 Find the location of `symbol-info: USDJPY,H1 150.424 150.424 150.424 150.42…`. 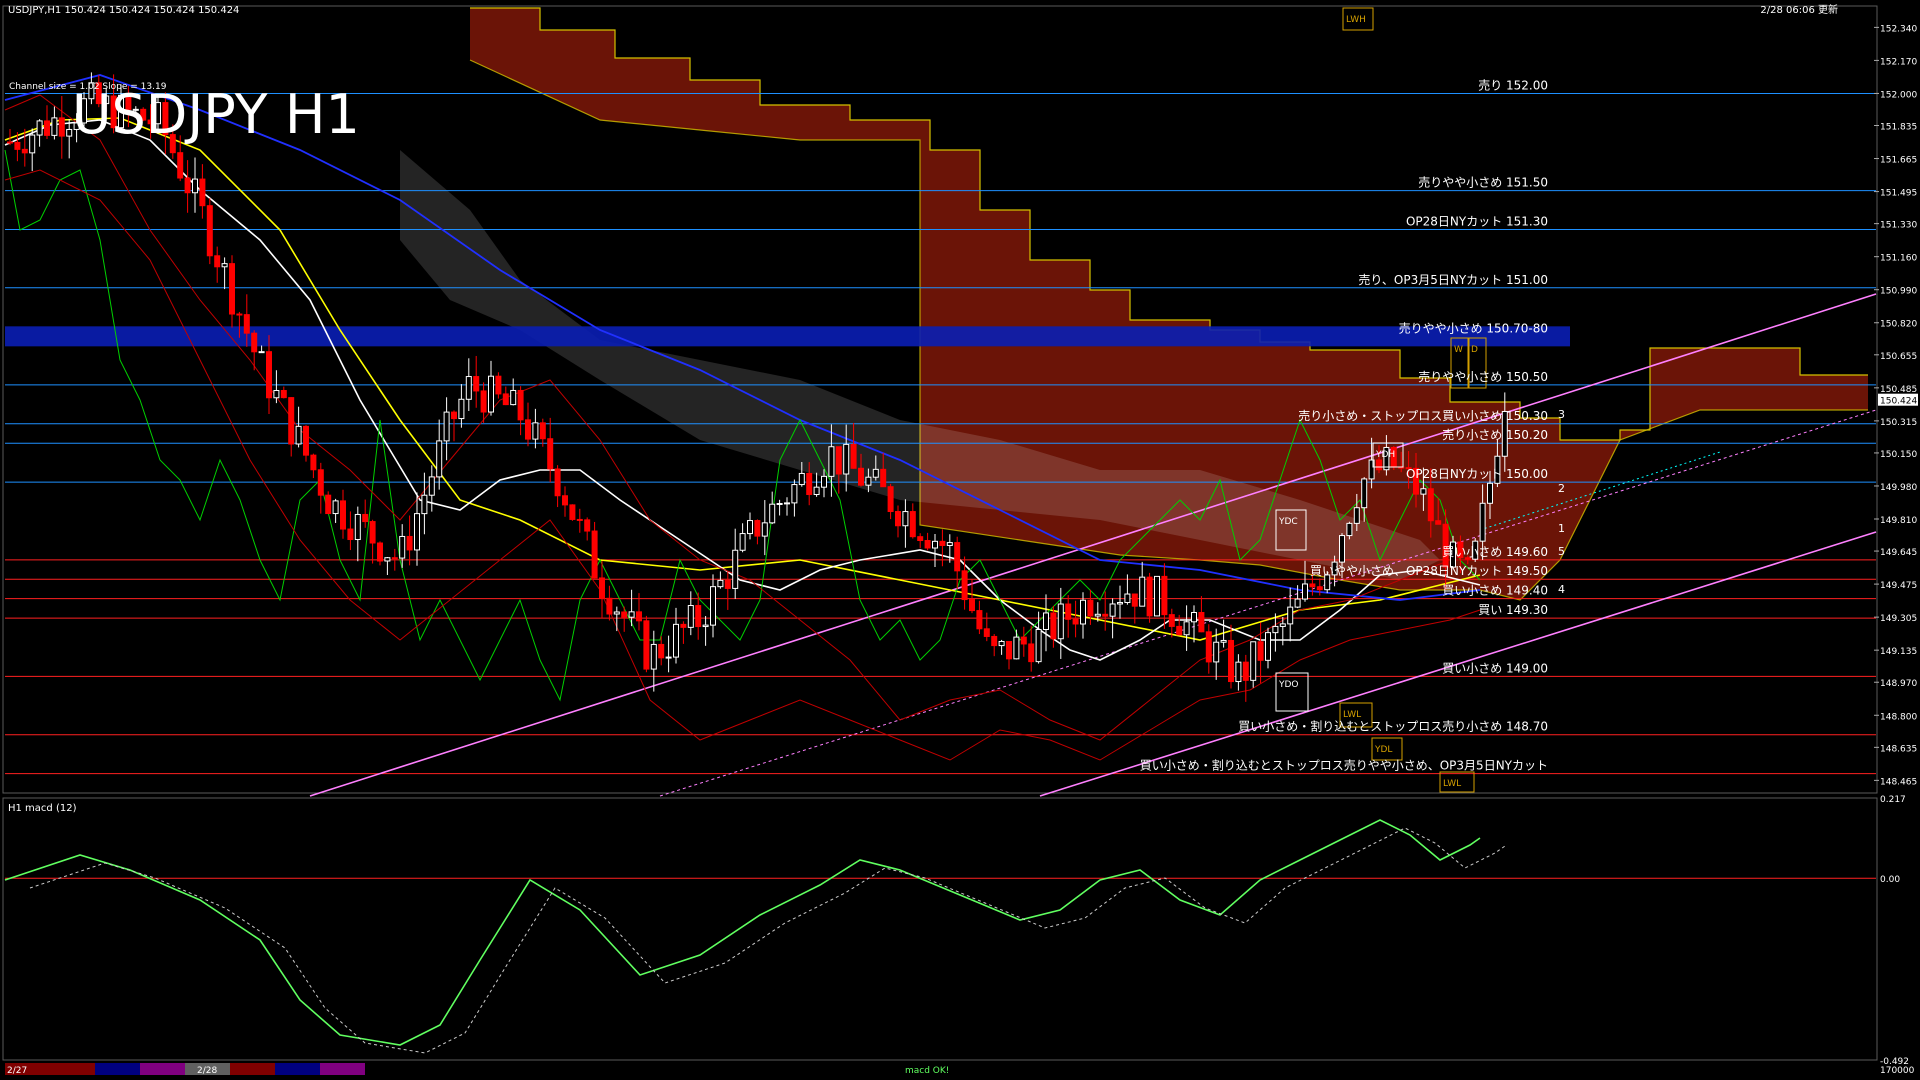

symbol-info: USDJPY,H1 150.424 150.424 150.424 150.42… is located at coordinates (123, 10).